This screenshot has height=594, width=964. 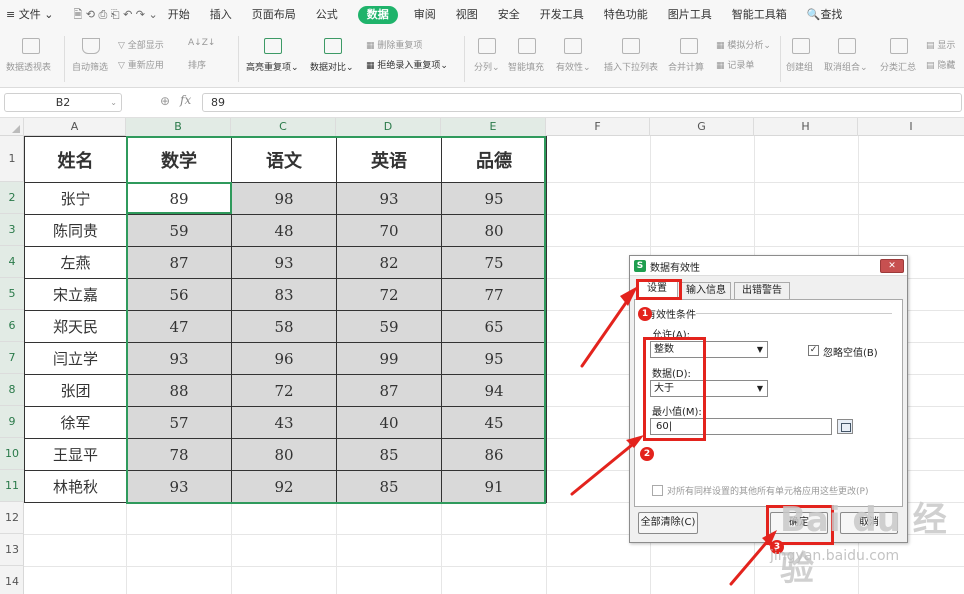 What do you see at coordinates (759, 15) in the screenshot?
I see `tab-smart-toolbox: 智能工具箱` at bounding box center [759, 15].